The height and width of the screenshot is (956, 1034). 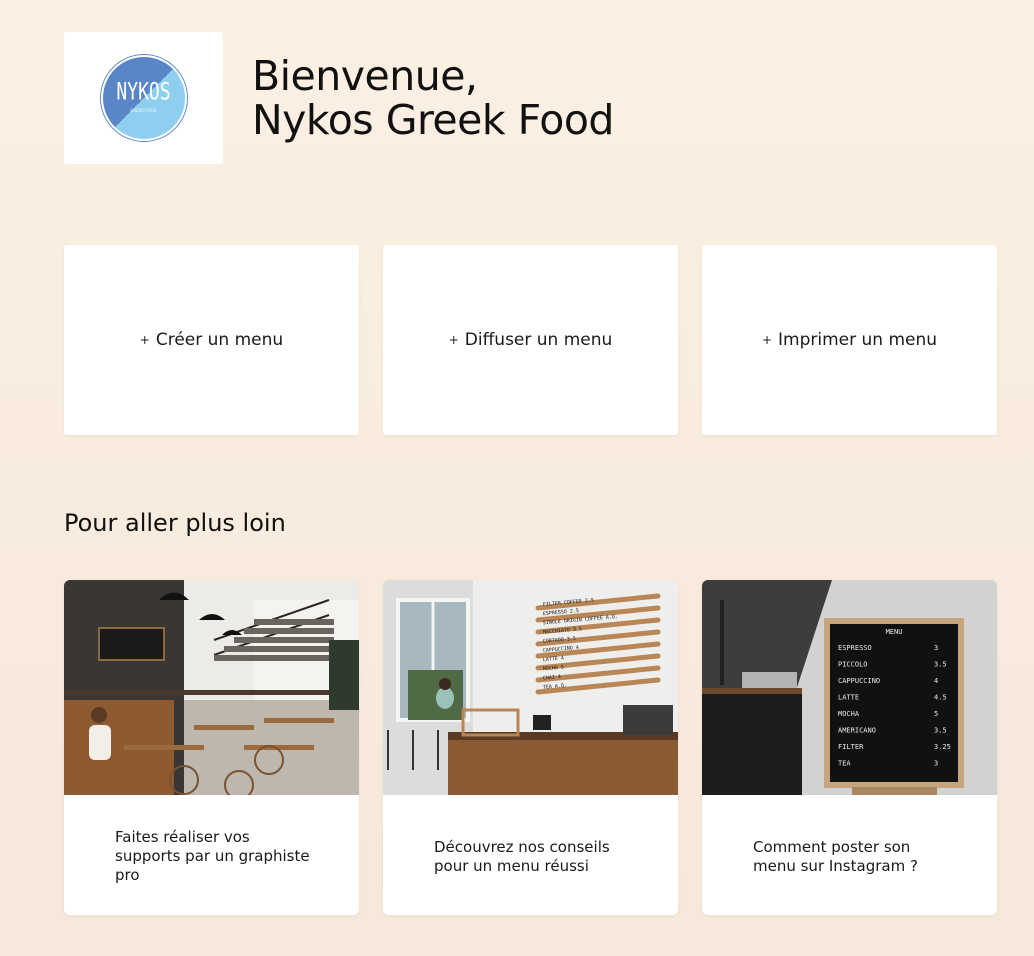 What do you see at coordinates (894, 632) in the screenshot?
I see `letter-board-title: MENU` at bounding box center [894, 632].